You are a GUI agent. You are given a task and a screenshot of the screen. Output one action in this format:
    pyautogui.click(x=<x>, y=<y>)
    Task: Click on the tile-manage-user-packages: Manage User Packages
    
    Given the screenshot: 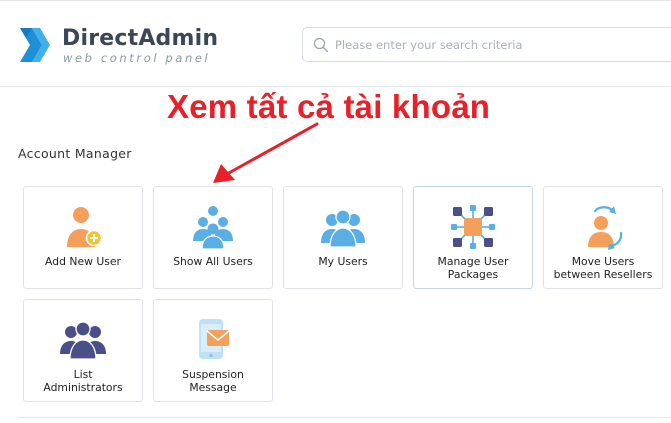 What is the action you would take?
    pyautogui.click(x=473, y=237)
    